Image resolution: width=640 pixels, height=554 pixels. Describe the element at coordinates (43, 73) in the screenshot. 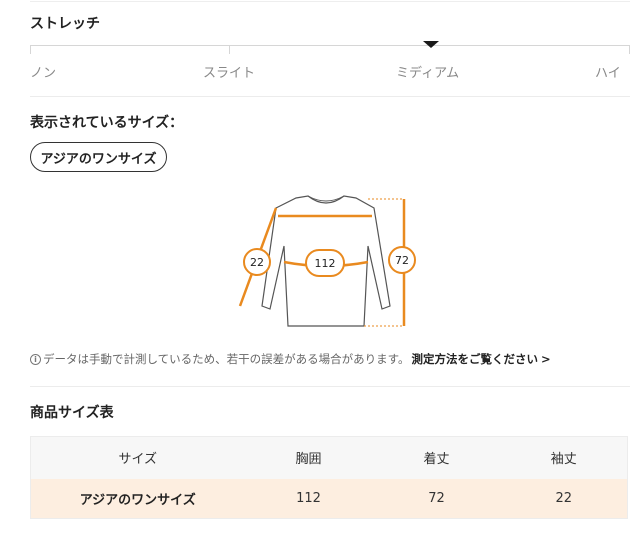

I see `stretch-level-non: ノン` at that location.